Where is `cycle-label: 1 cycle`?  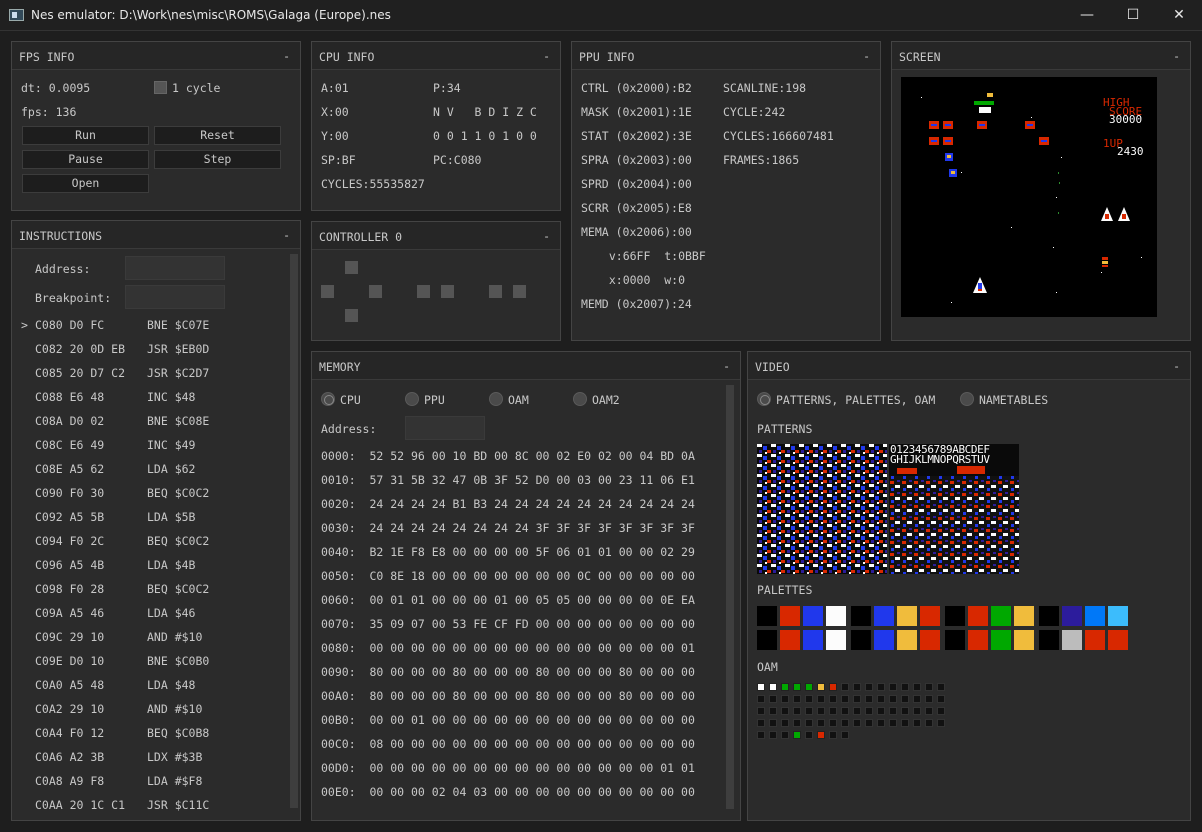 cycle-label: 1 cycle is located at coordinates (196, 88).